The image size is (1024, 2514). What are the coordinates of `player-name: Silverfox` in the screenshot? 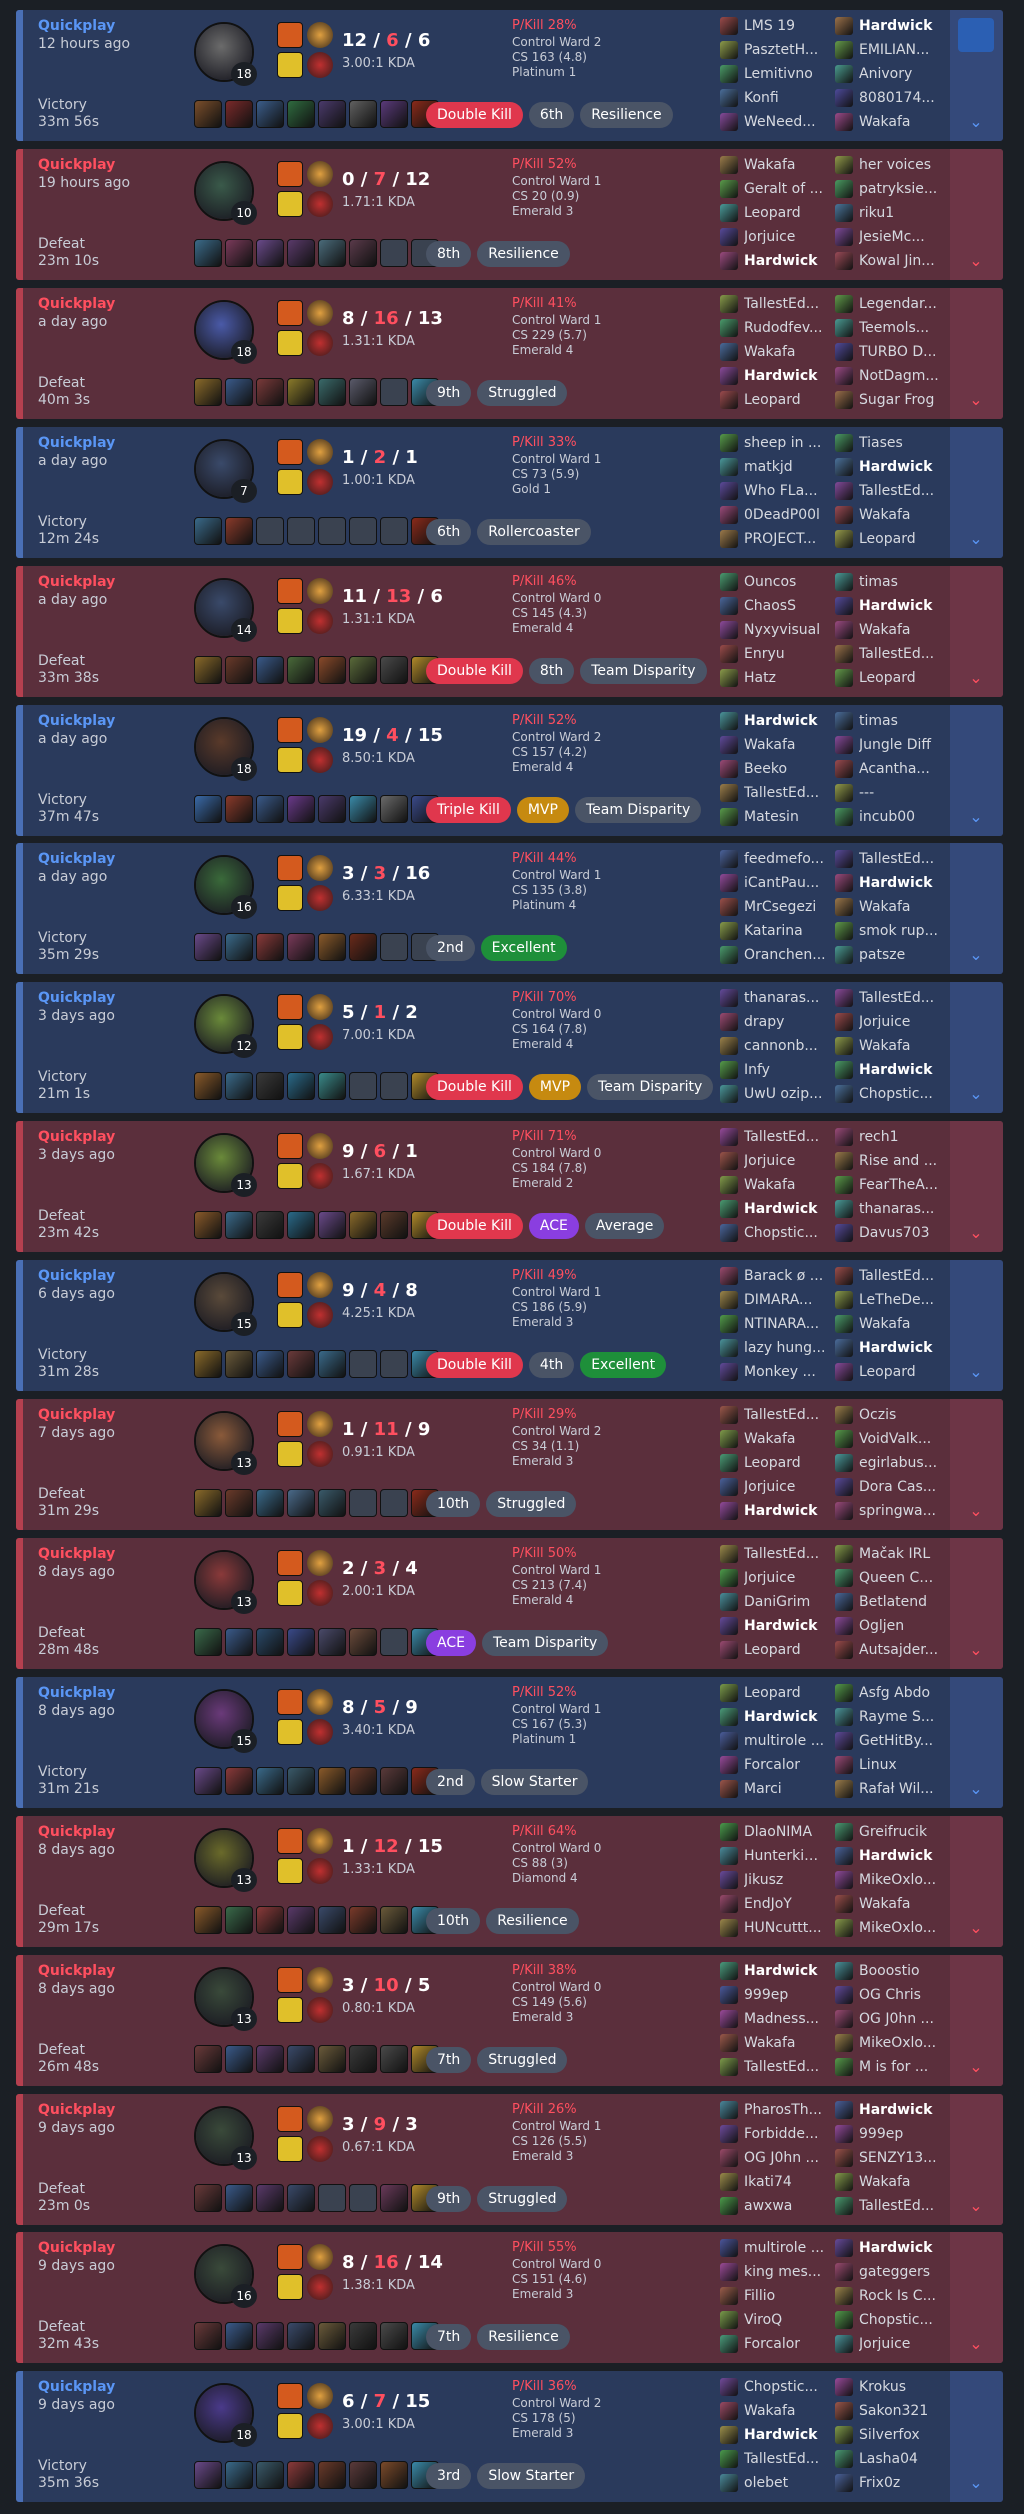 It's located at (900, 2435).